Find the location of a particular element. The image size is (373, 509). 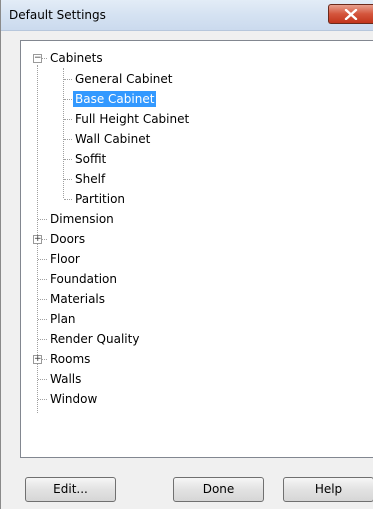

tree-item-wall-cabinet: Wall Cabinet is located at coordinates (112, 139).